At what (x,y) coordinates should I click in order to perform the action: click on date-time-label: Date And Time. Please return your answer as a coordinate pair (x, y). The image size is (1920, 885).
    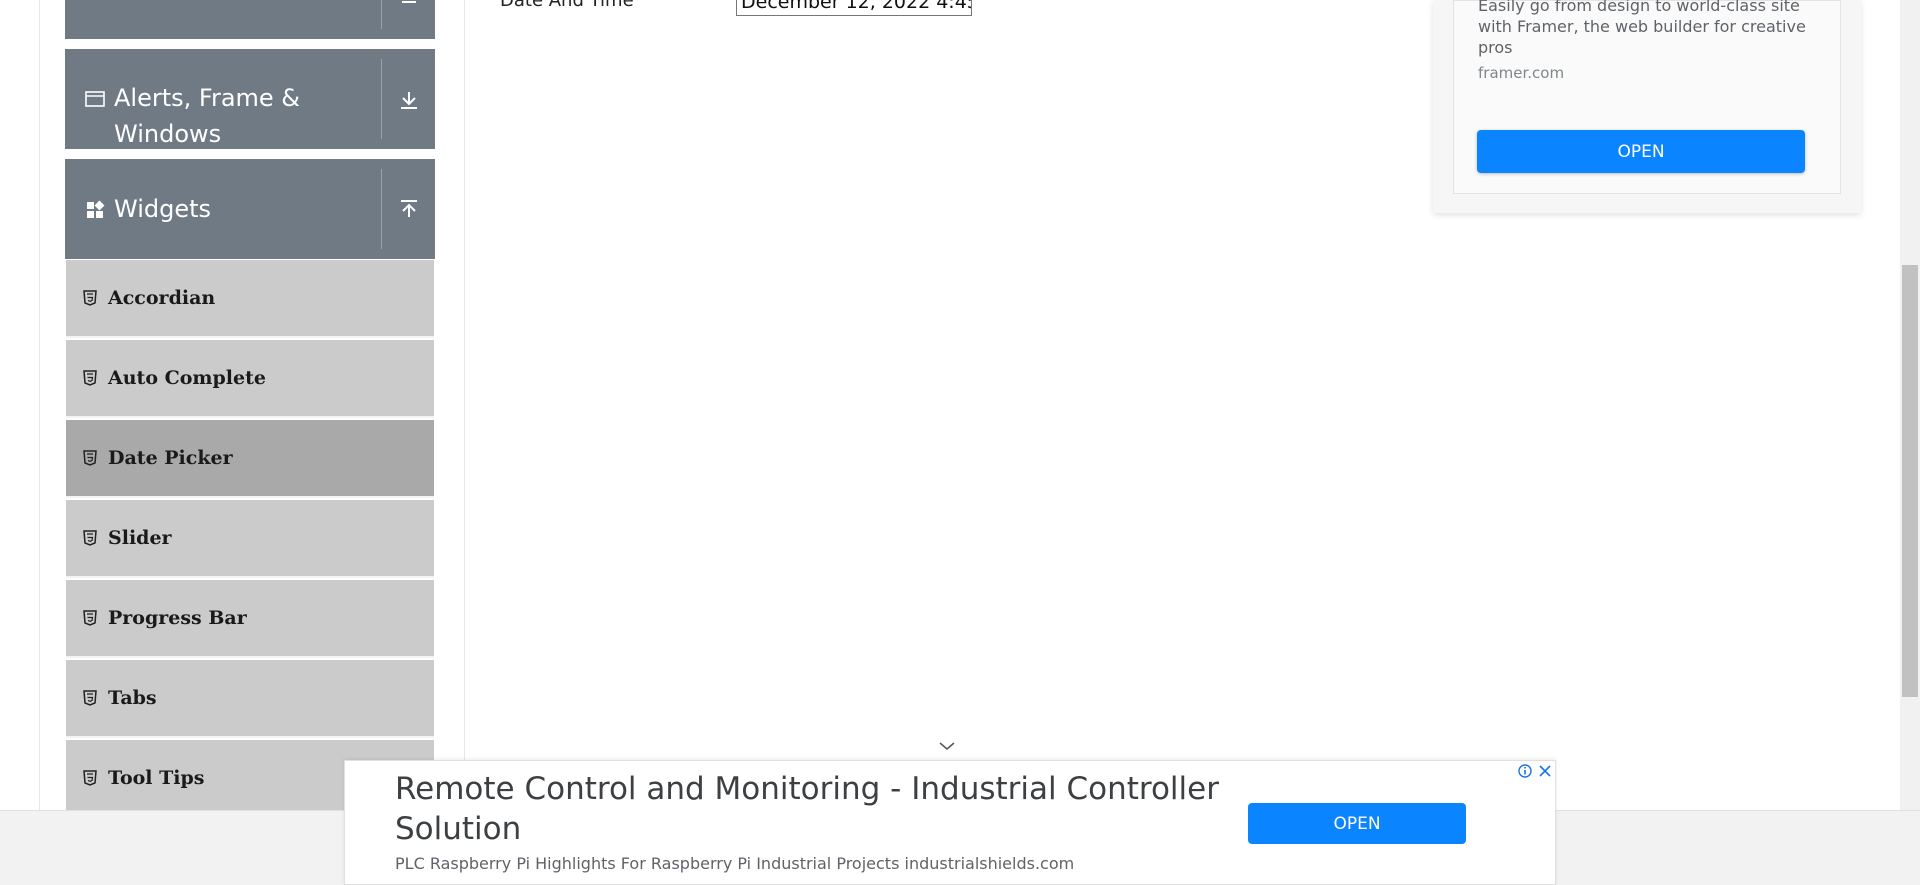
    Looking at the image, I should click on (567, 5).